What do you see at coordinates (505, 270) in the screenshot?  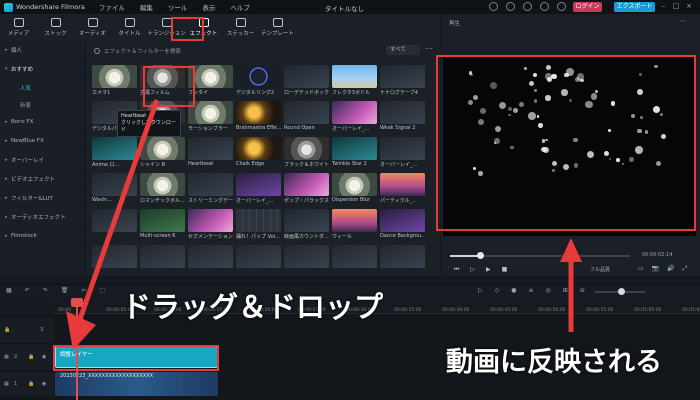 I see `stop-button: ■` at bounding box center [505, 270].